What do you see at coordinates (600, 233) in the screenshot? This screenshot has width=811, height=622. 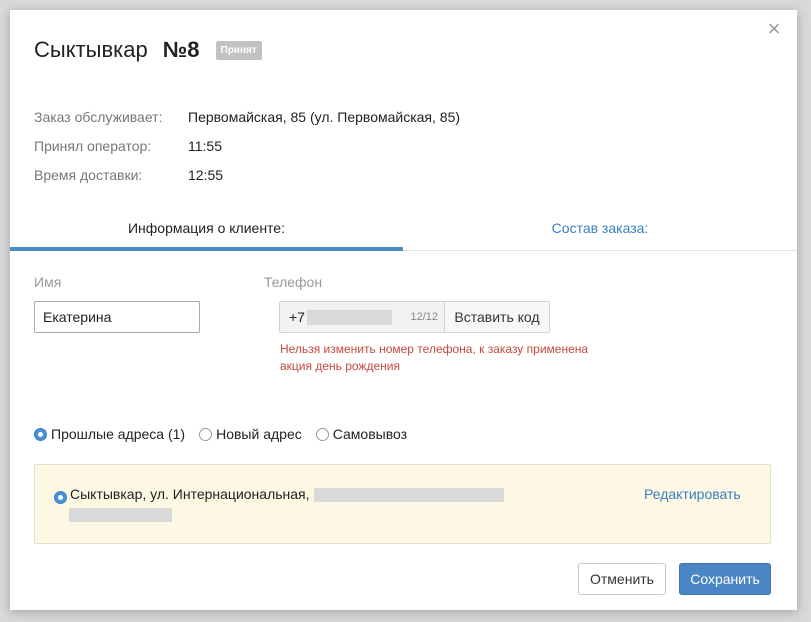 I see `tab-order-contents: Состав заказа:` at bounding box center [600, 233].